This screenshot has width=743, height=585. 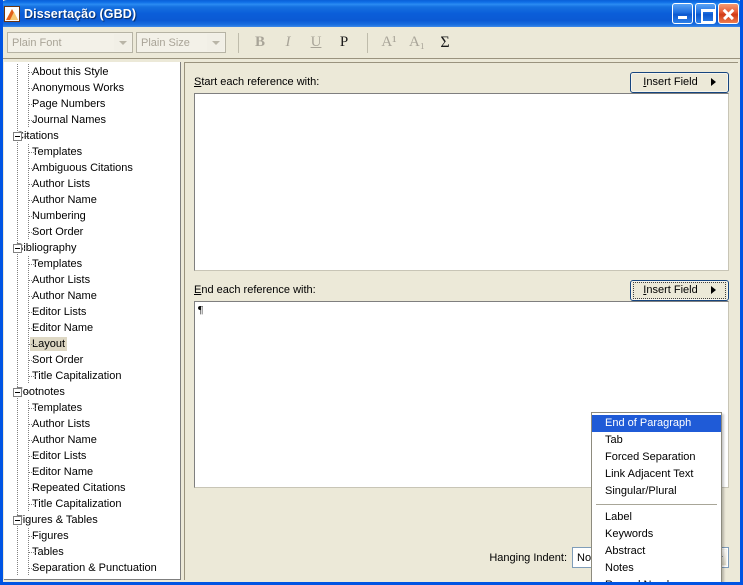 I want to click on symbol-button: Σ, so click(x=445, y=43).